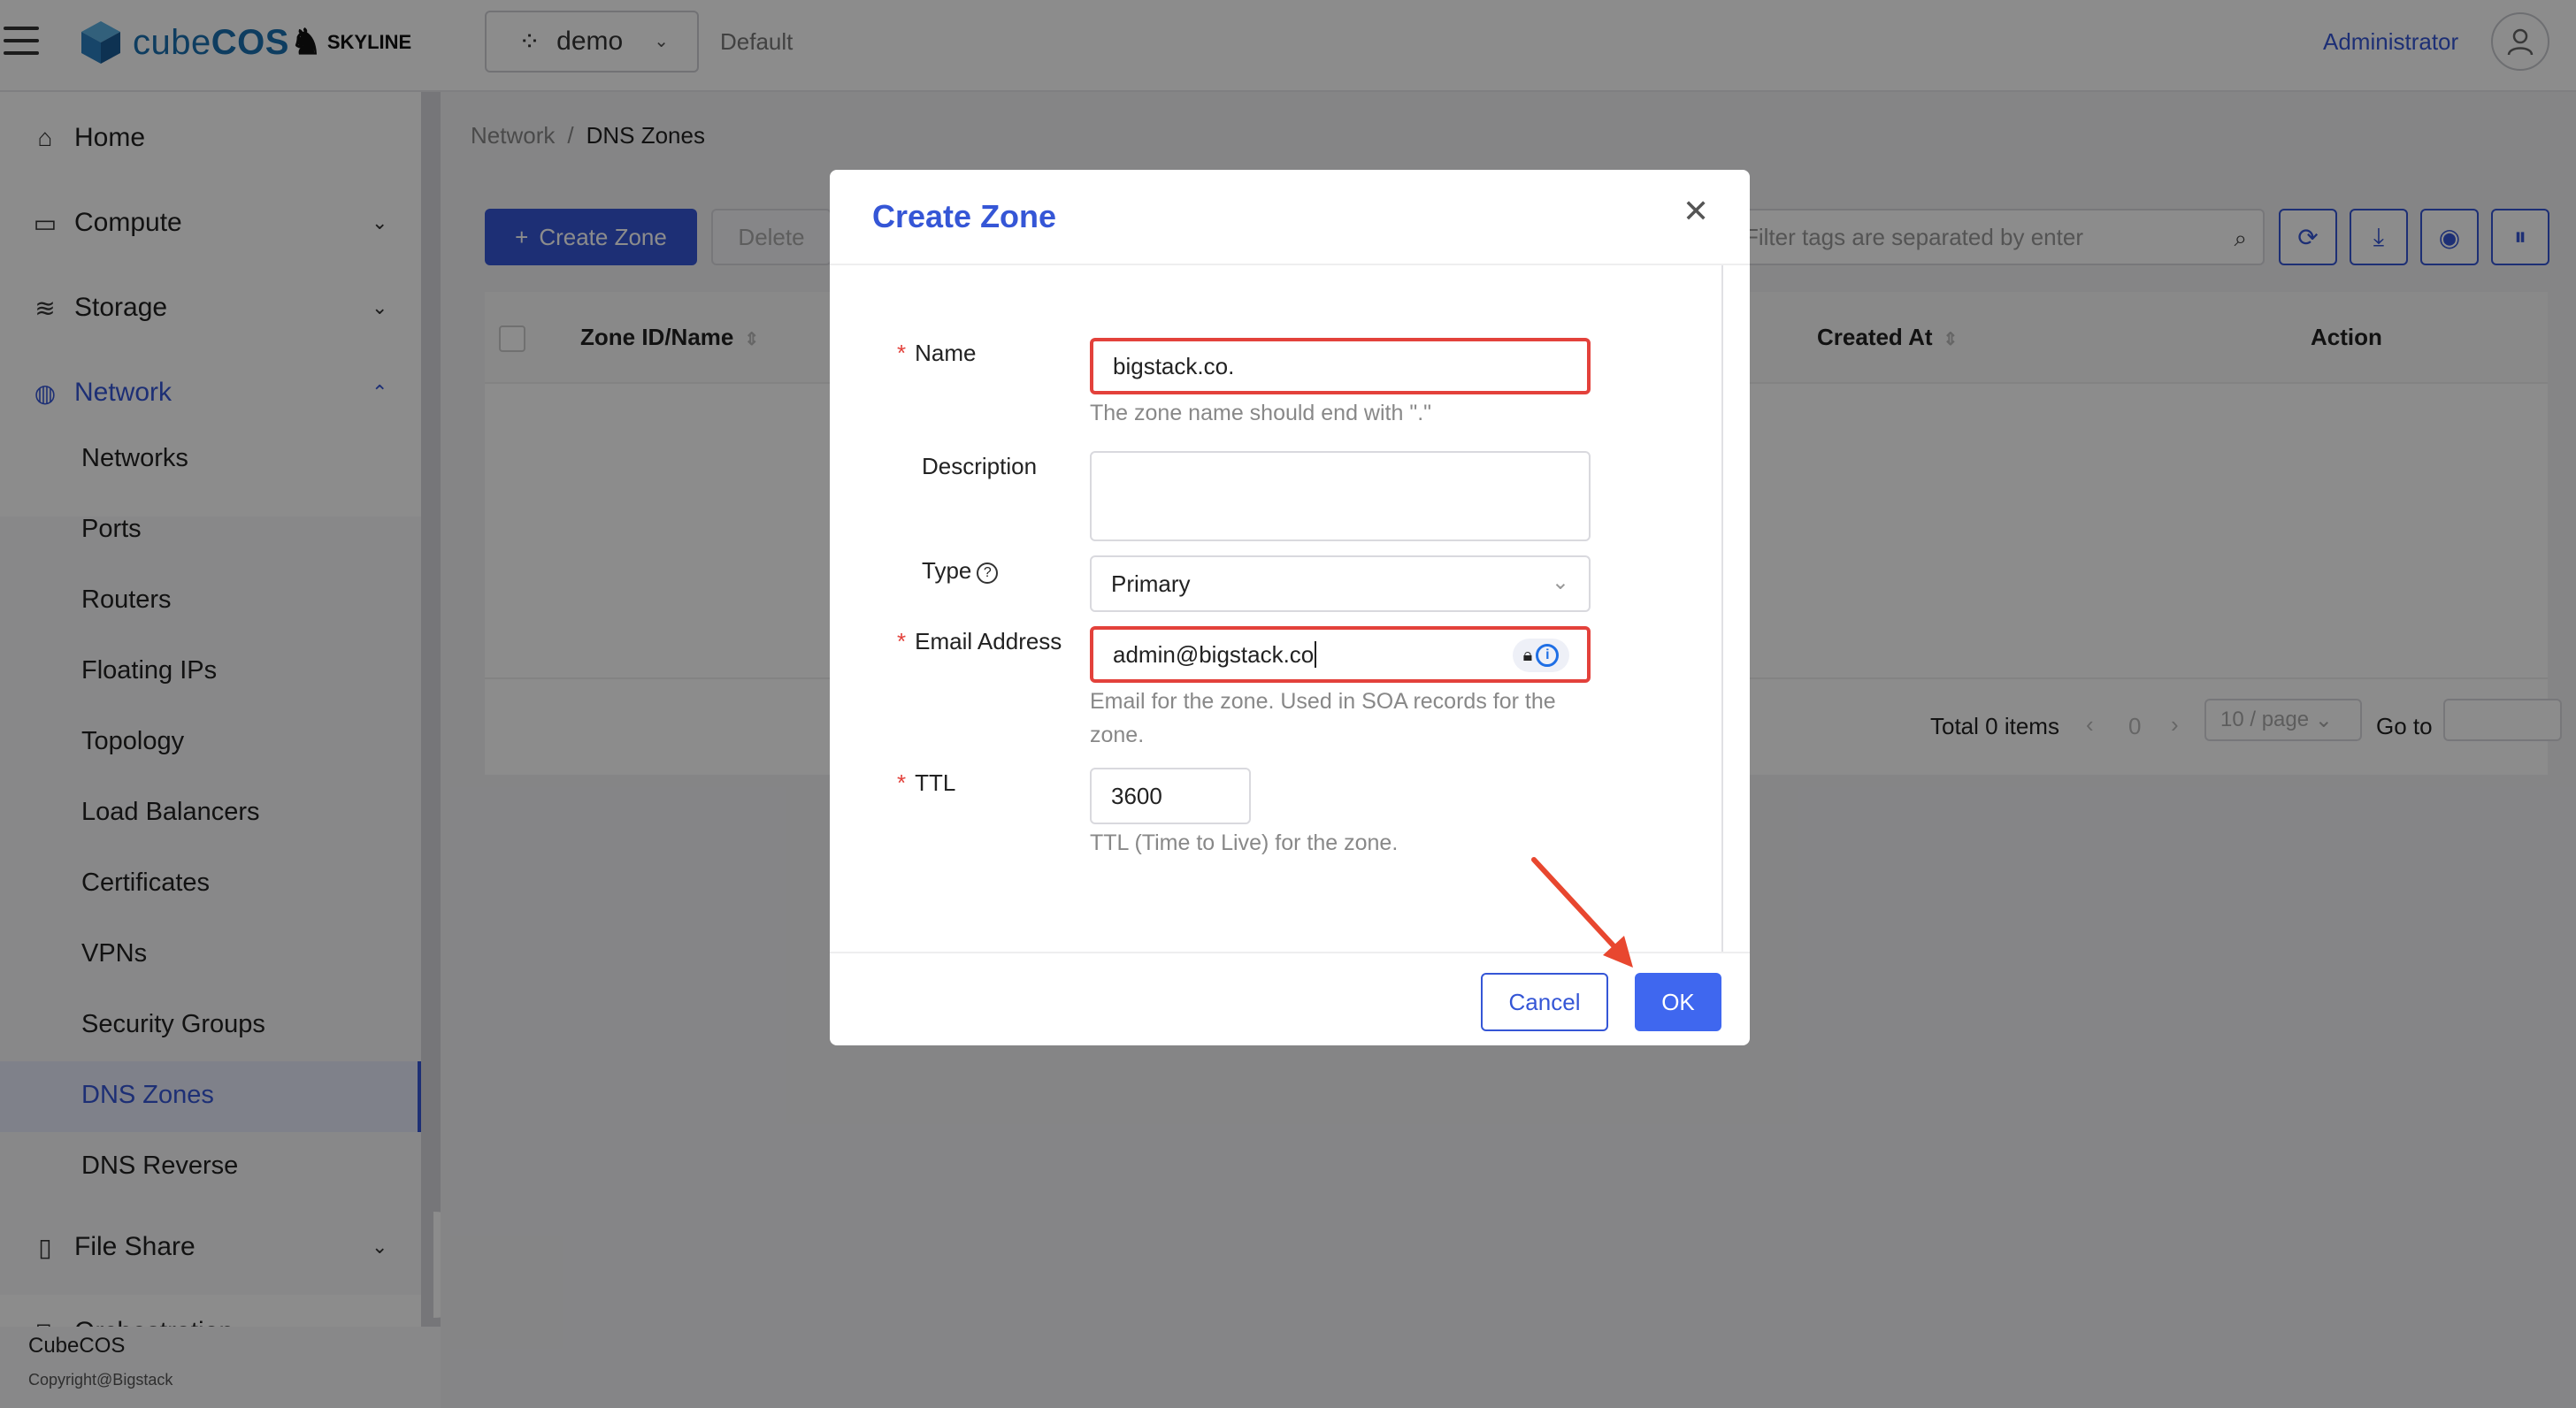 The image size is (2576, 1408). What do you see at coordinates (1582, 912) in the screenshot?
I see `annotation-arrow-icon` at bounding box center [1582, 912].